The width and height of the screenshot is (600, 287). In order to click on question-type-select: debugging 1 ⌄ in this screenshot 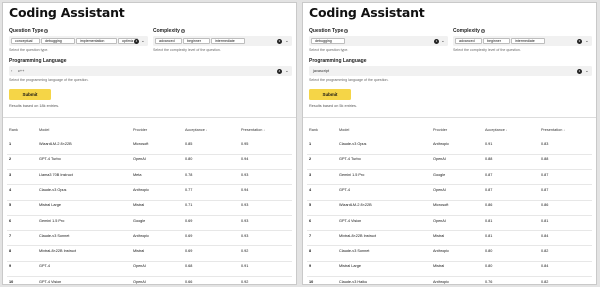, I will do `click(378, 41)`.